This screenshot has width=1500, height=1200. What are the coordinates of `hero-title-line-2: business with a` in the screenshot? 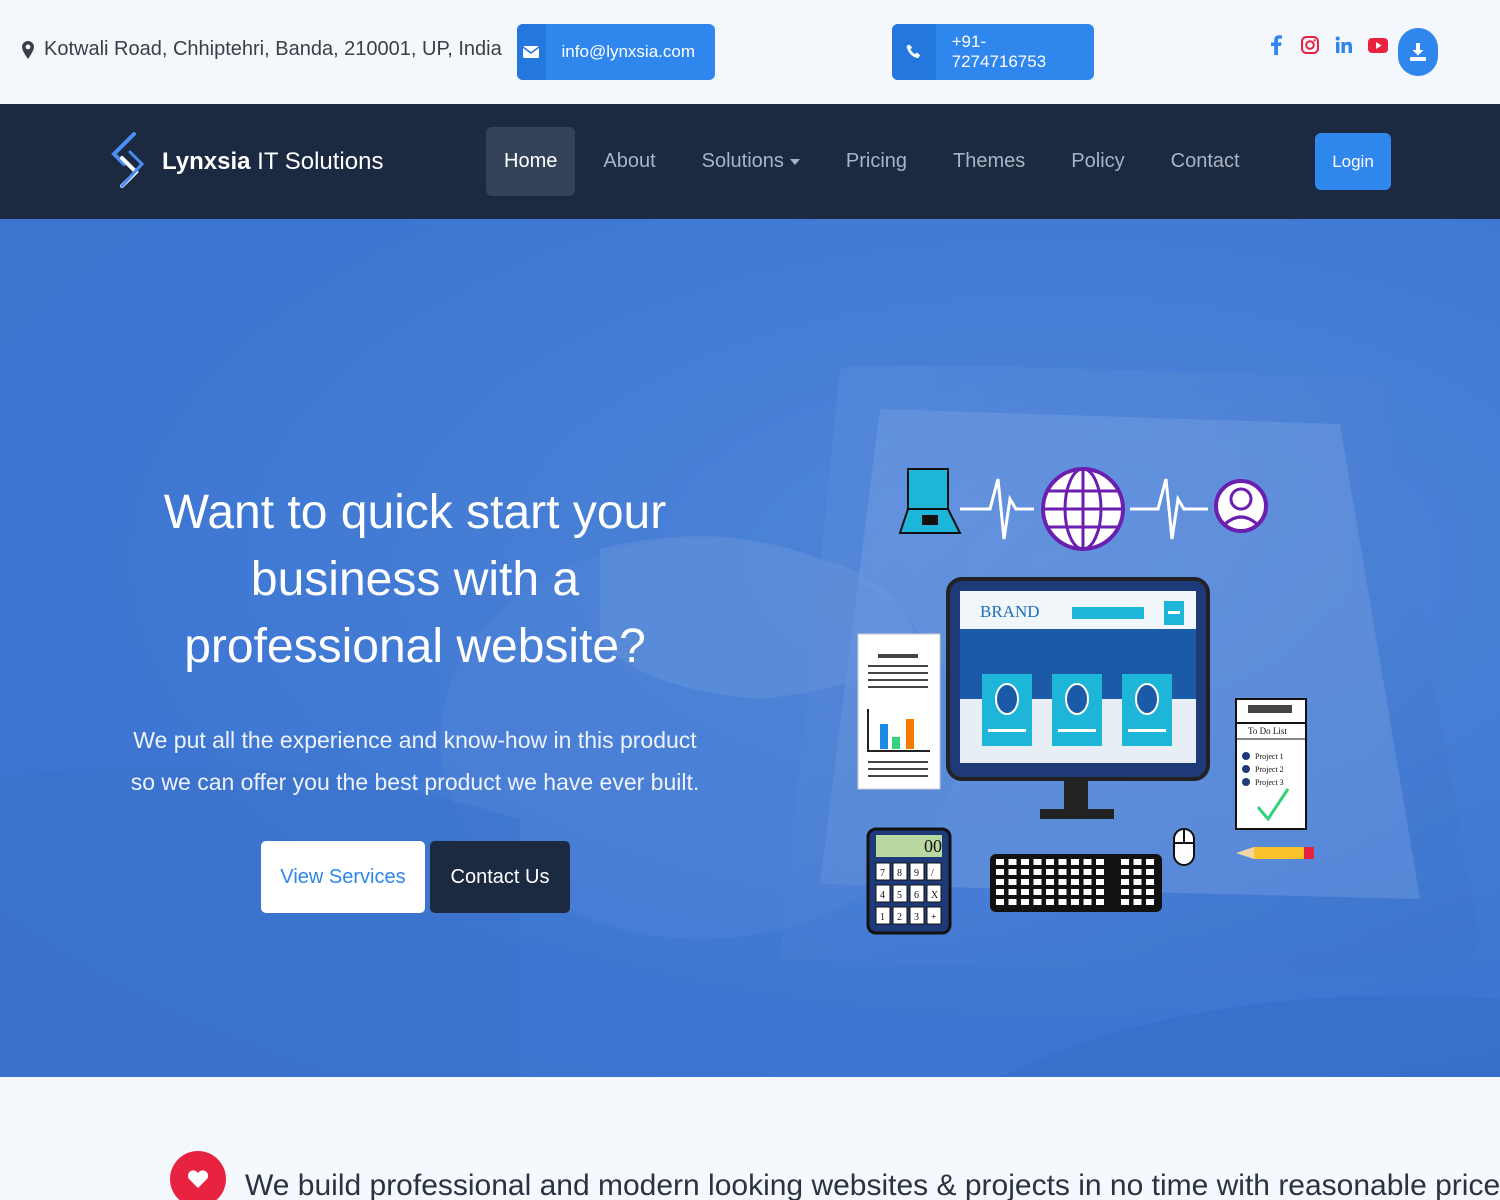 It's located at (415, 579).